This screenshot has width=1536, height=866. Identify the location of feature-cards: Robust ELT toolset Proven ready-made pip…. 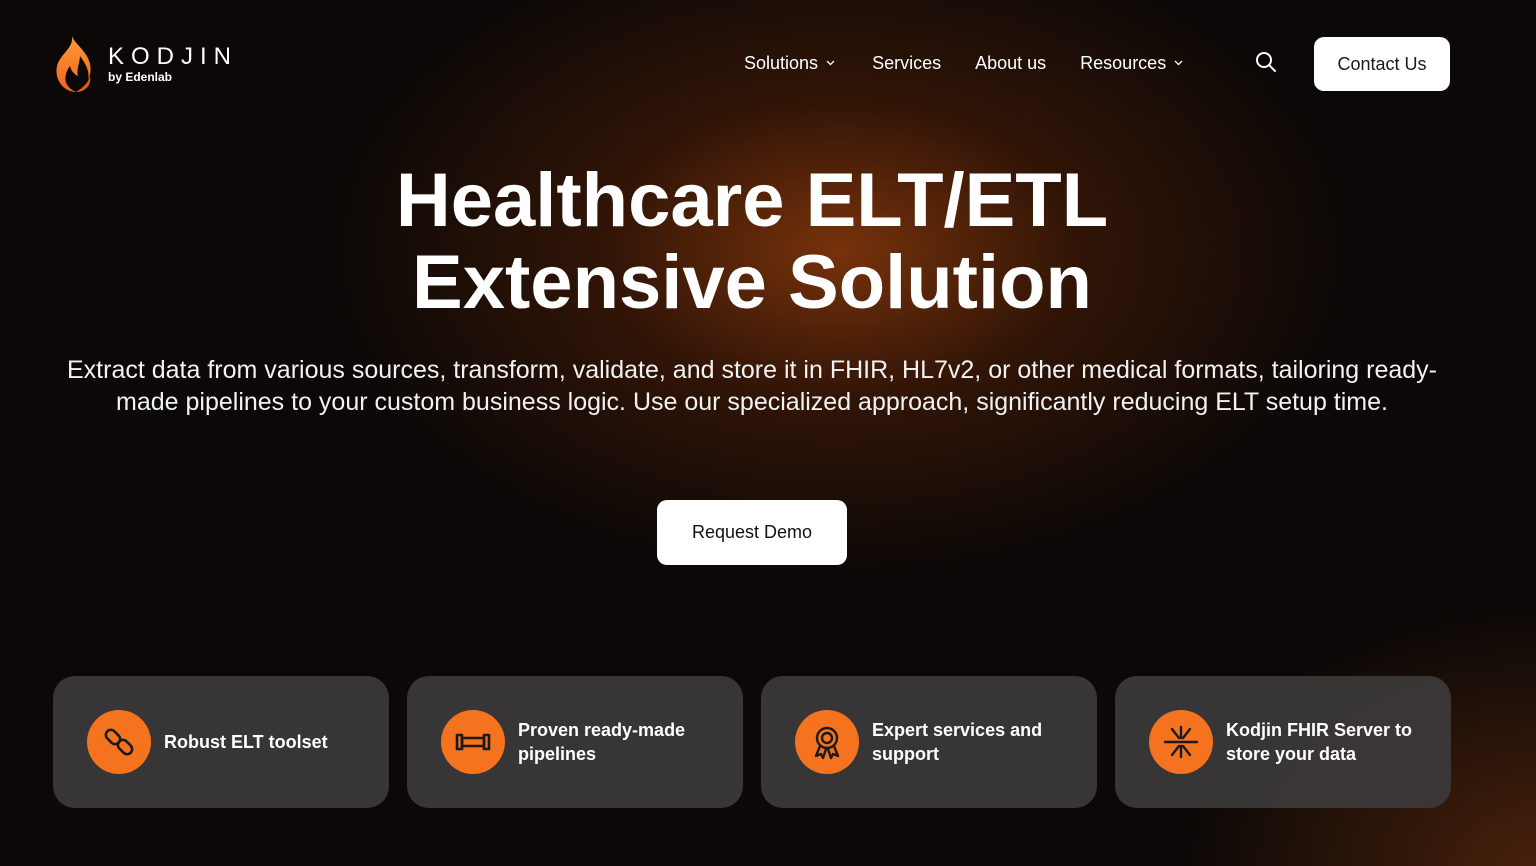
(752, 742).